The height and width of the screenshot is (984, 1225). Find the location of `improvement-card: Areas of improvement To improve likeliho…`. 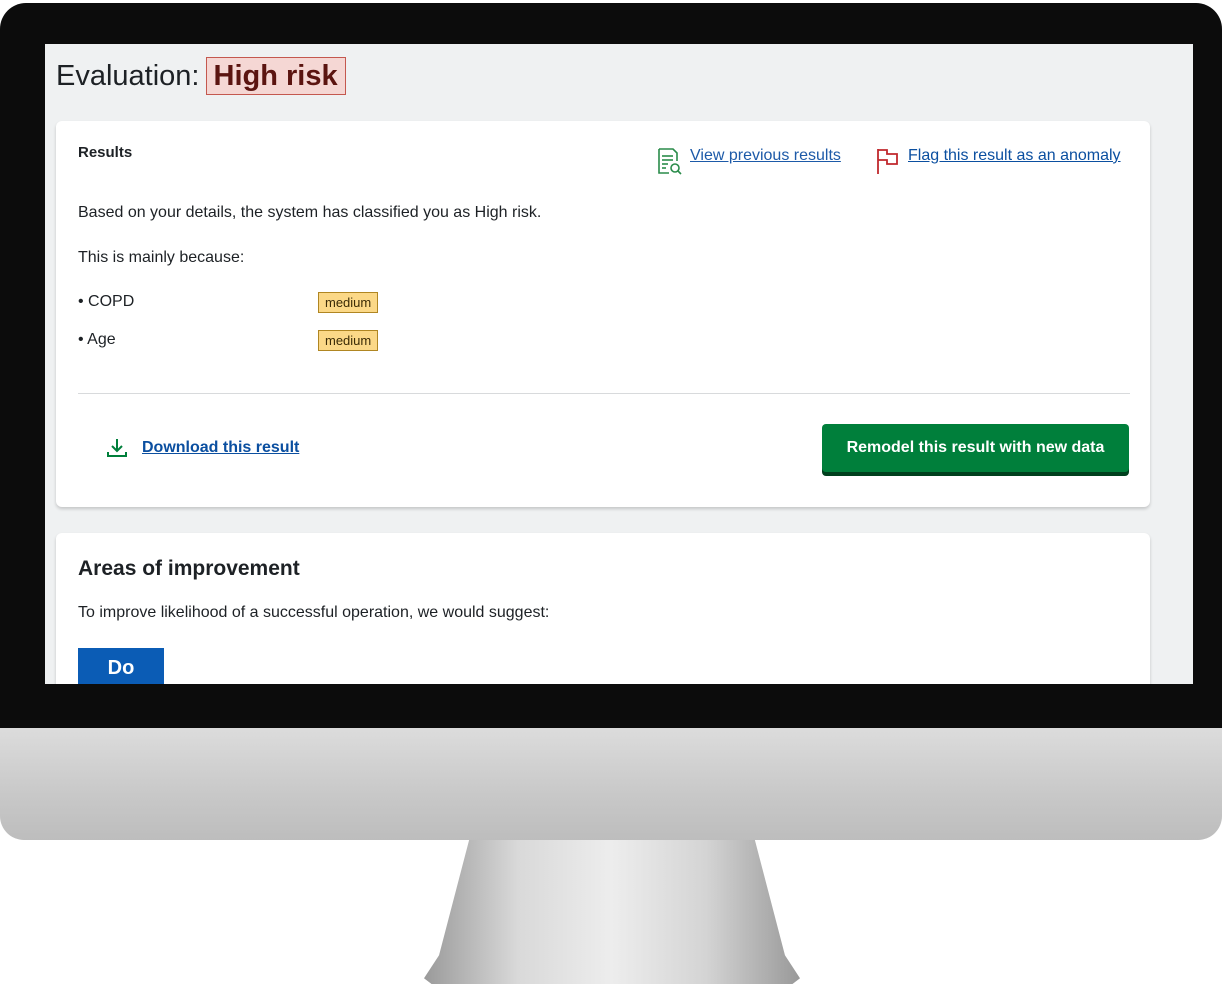

improvement-card: Areas of improvement To improve likeliho… is located at coordinates (603, 608).